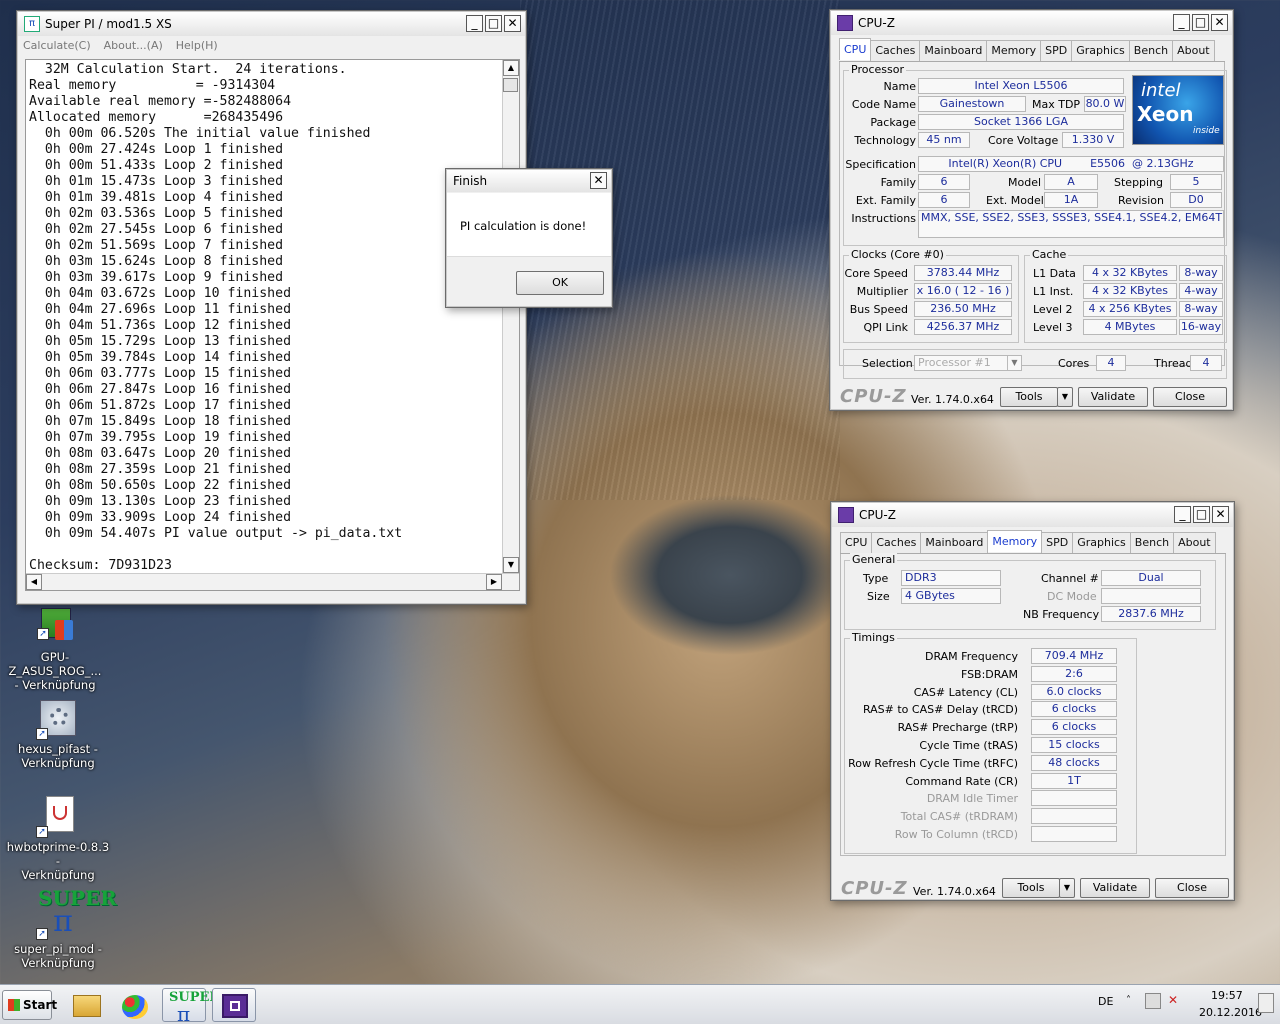 The width and height of the screenshot is (1280, 1024). I want to click on shortcut-arrow-icon: ➚, so click(42, 832).